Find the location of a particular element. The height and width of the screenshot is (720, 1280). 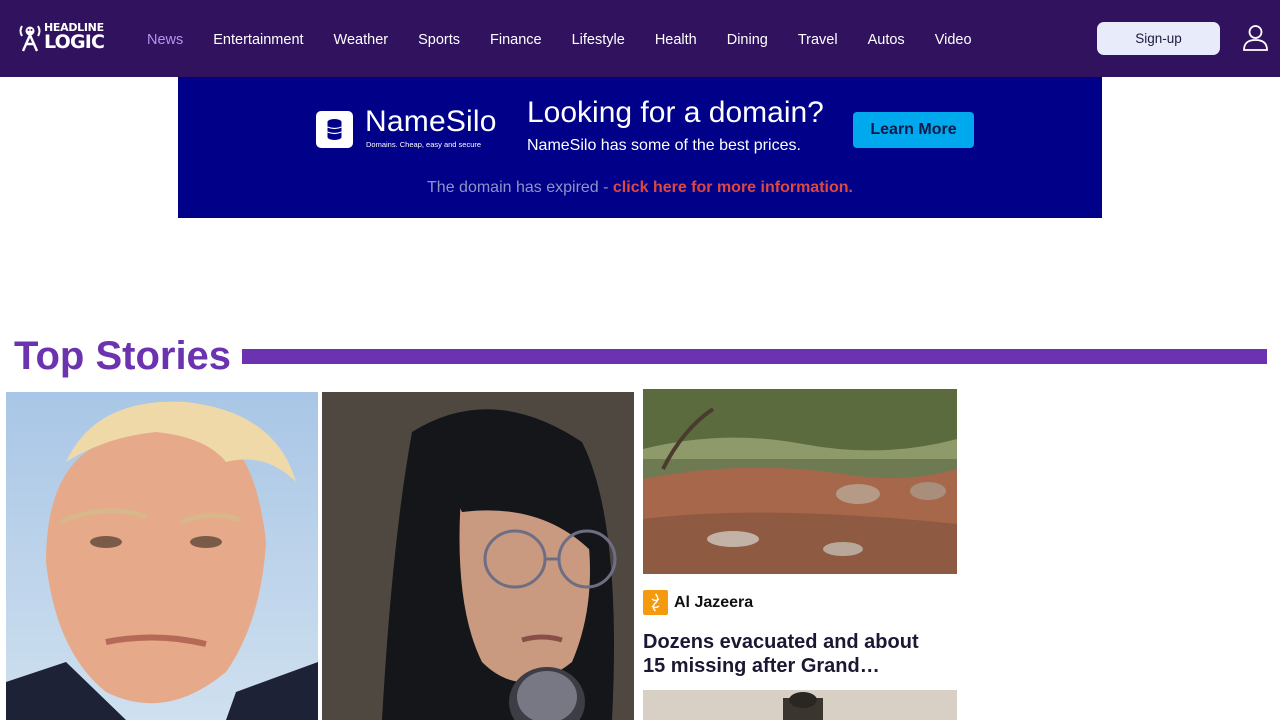

nav-travel: Travel is located at coordinates (818, 40).